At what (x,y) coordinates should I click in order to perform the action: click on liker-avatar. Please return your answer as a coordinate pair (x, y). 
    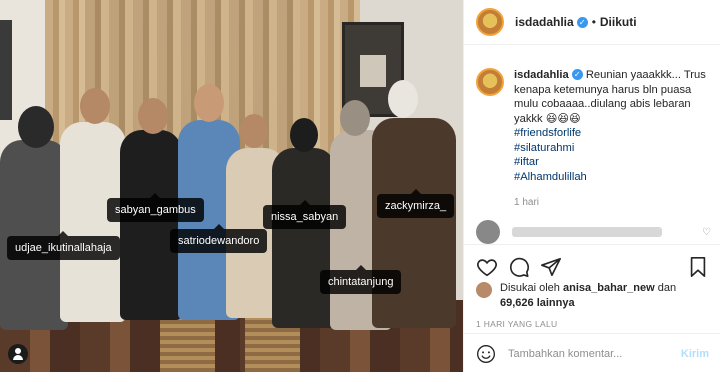
    Looking at the image, I should click on (484, 290).